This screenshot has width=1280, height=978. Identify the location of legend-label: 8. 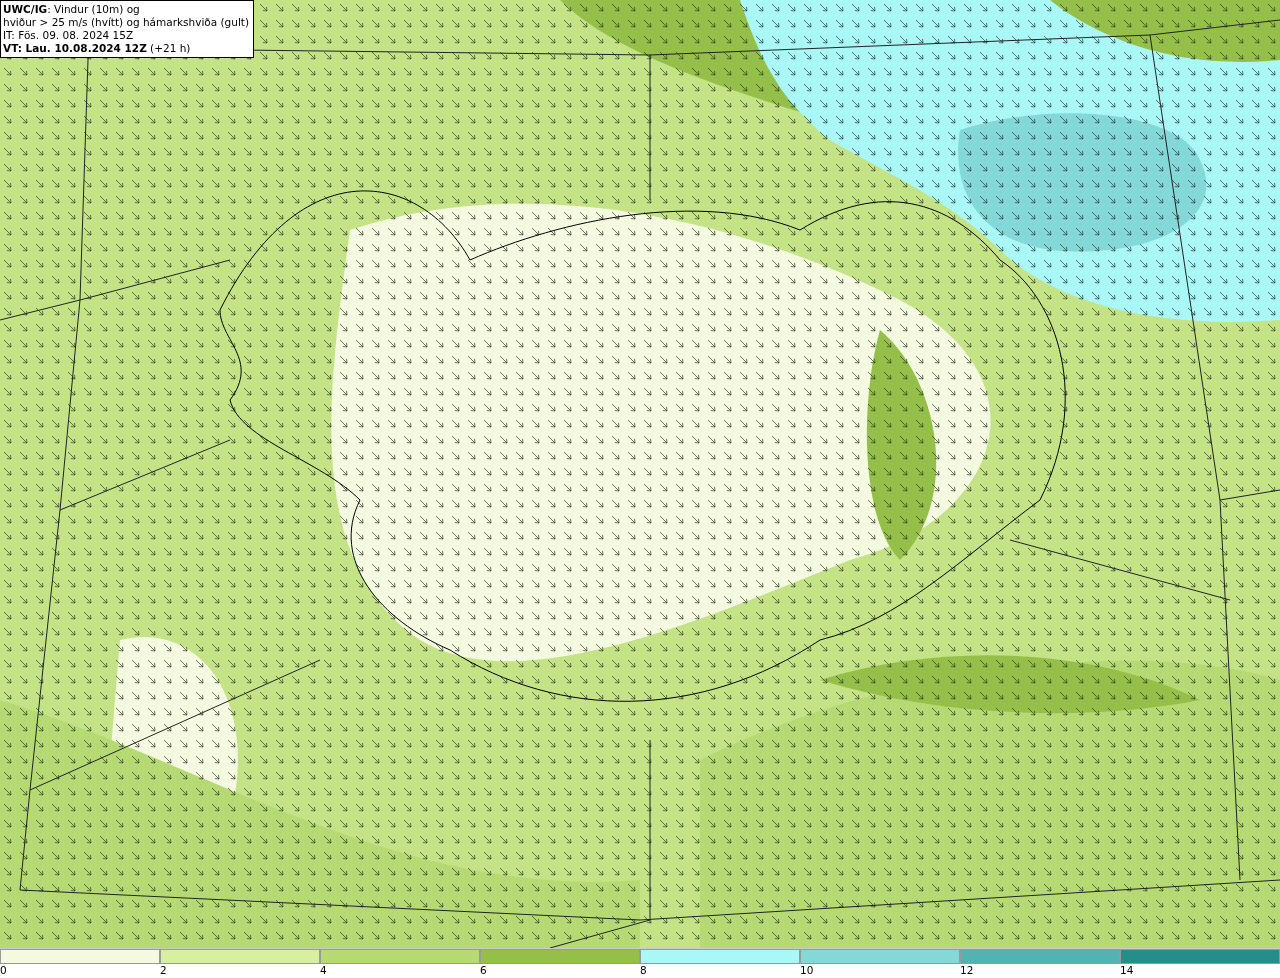
(643, 970).